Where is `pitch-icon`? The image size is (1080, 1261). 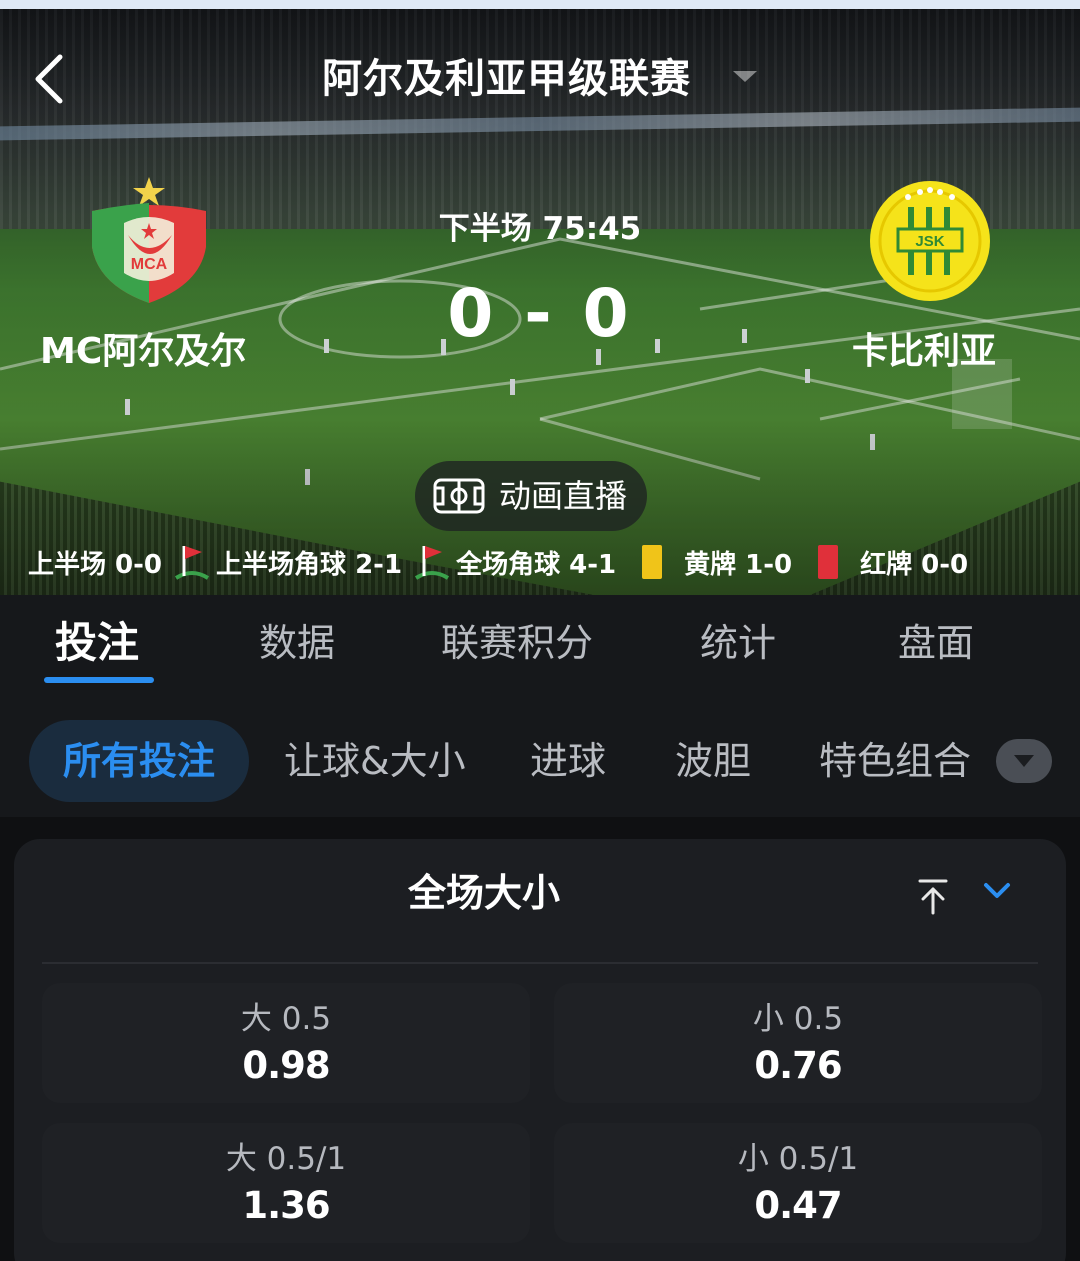
pitch-icon is located at coordinates (459, 496).